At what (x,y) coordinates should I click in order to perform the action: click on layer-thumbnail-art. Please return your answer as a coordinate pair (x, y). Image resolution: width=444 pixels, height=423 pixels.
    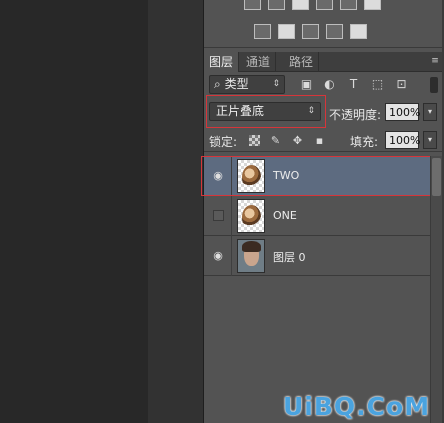
    Looking at the image, I should click on (251, 217).